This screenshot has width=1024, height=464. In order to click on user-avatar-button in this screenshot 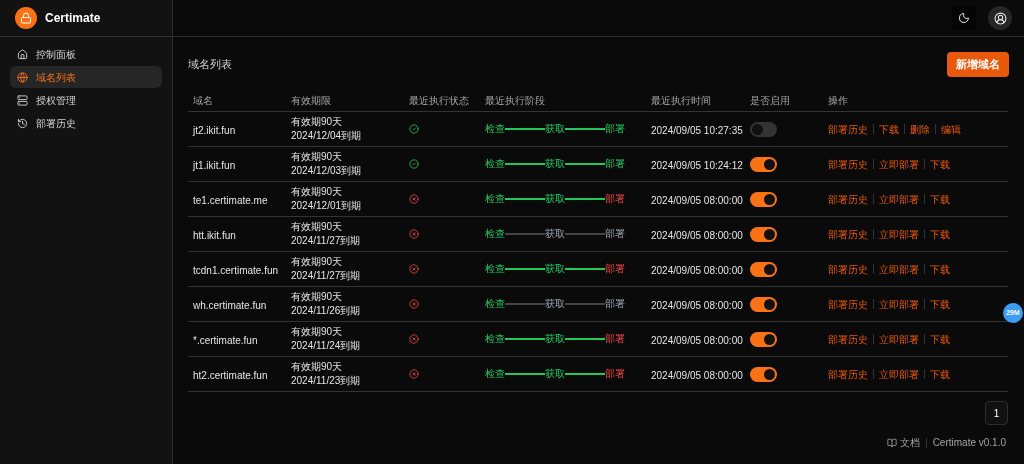, I will do `click(1000, 18)`.